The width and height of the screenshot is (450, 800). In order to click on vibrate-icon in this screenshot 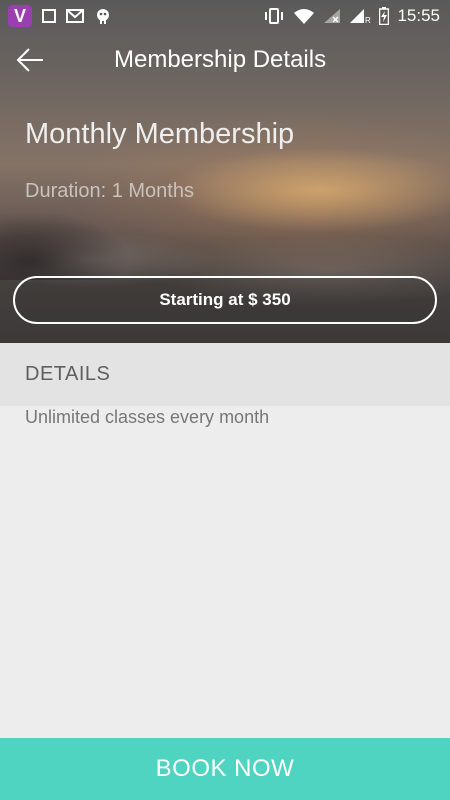, I will do `click(274, 16)`.